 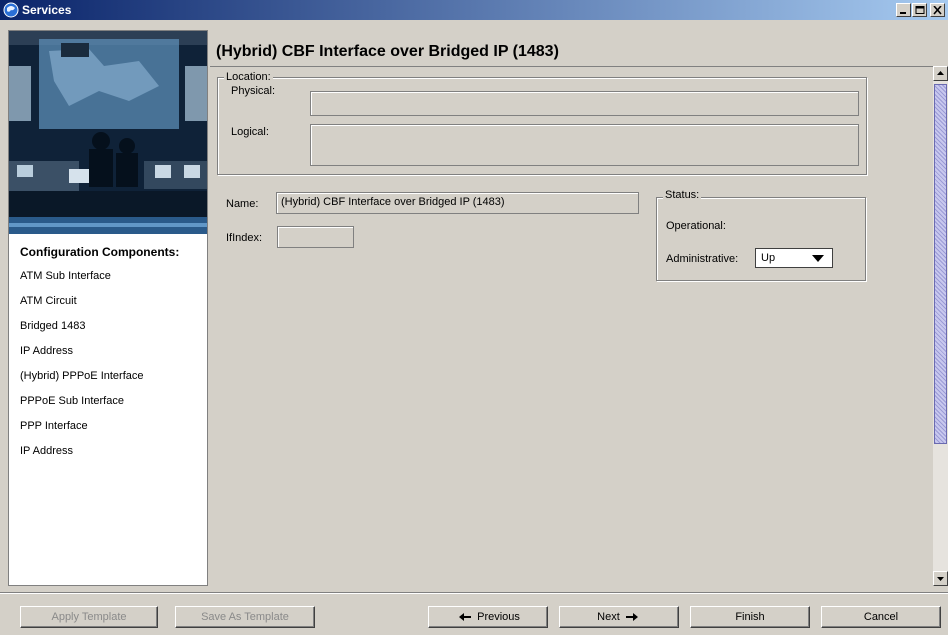 I want to click on nav-item-bridged-1483: Bridged 1483, so click(x=52, y=326).